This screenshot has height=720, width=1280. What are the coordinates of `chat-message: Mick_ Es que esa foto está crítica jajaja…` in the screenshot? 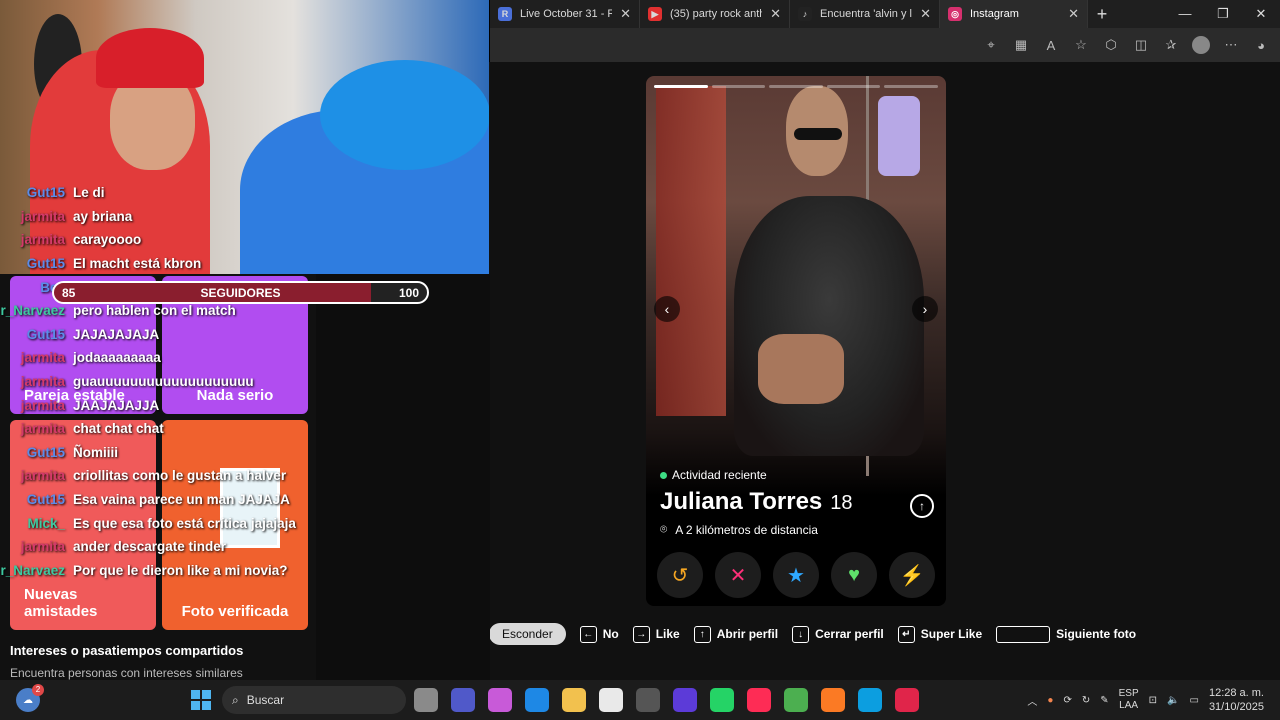 It's located at (160, 523).